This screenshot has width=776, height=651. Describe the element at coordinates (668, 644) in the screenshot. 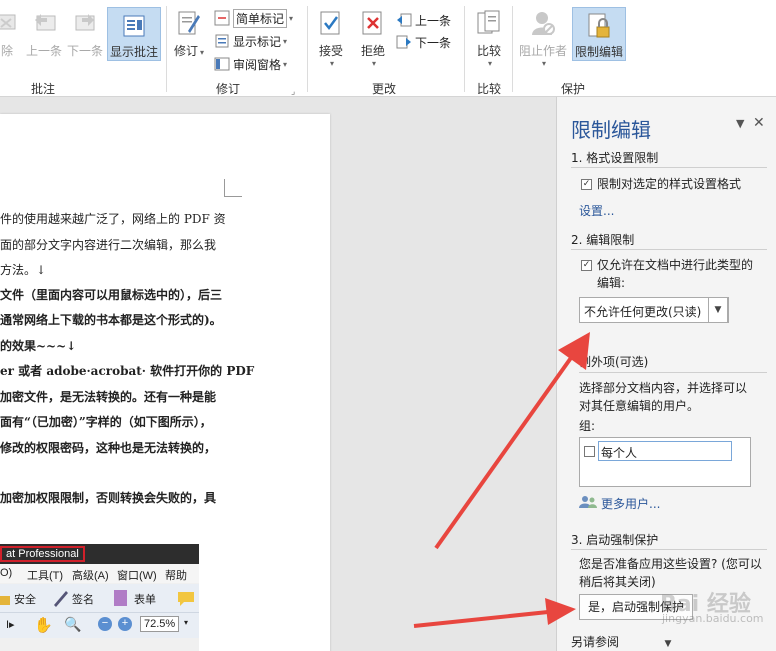

I see `expand-chevron-icon: ▼` at that location.